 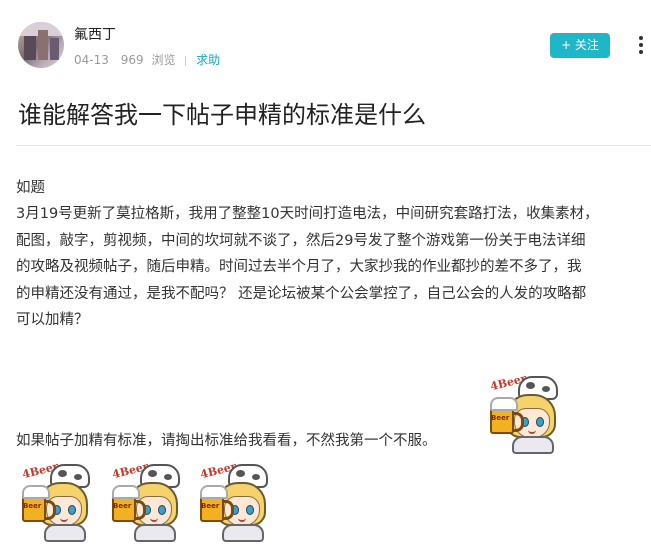 I want to click on user-avatar, so click(x=41, y=45).